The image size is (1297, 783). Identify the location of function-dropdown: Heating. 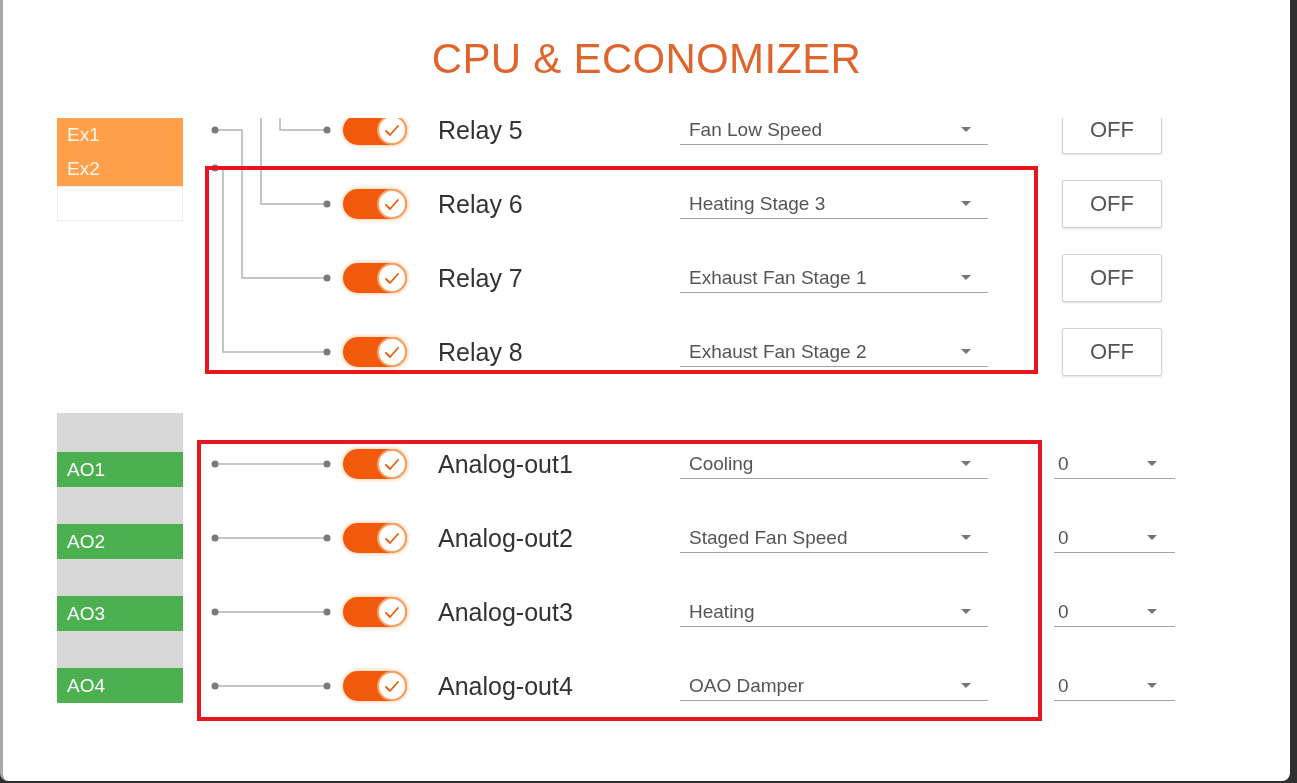
(834, 612).